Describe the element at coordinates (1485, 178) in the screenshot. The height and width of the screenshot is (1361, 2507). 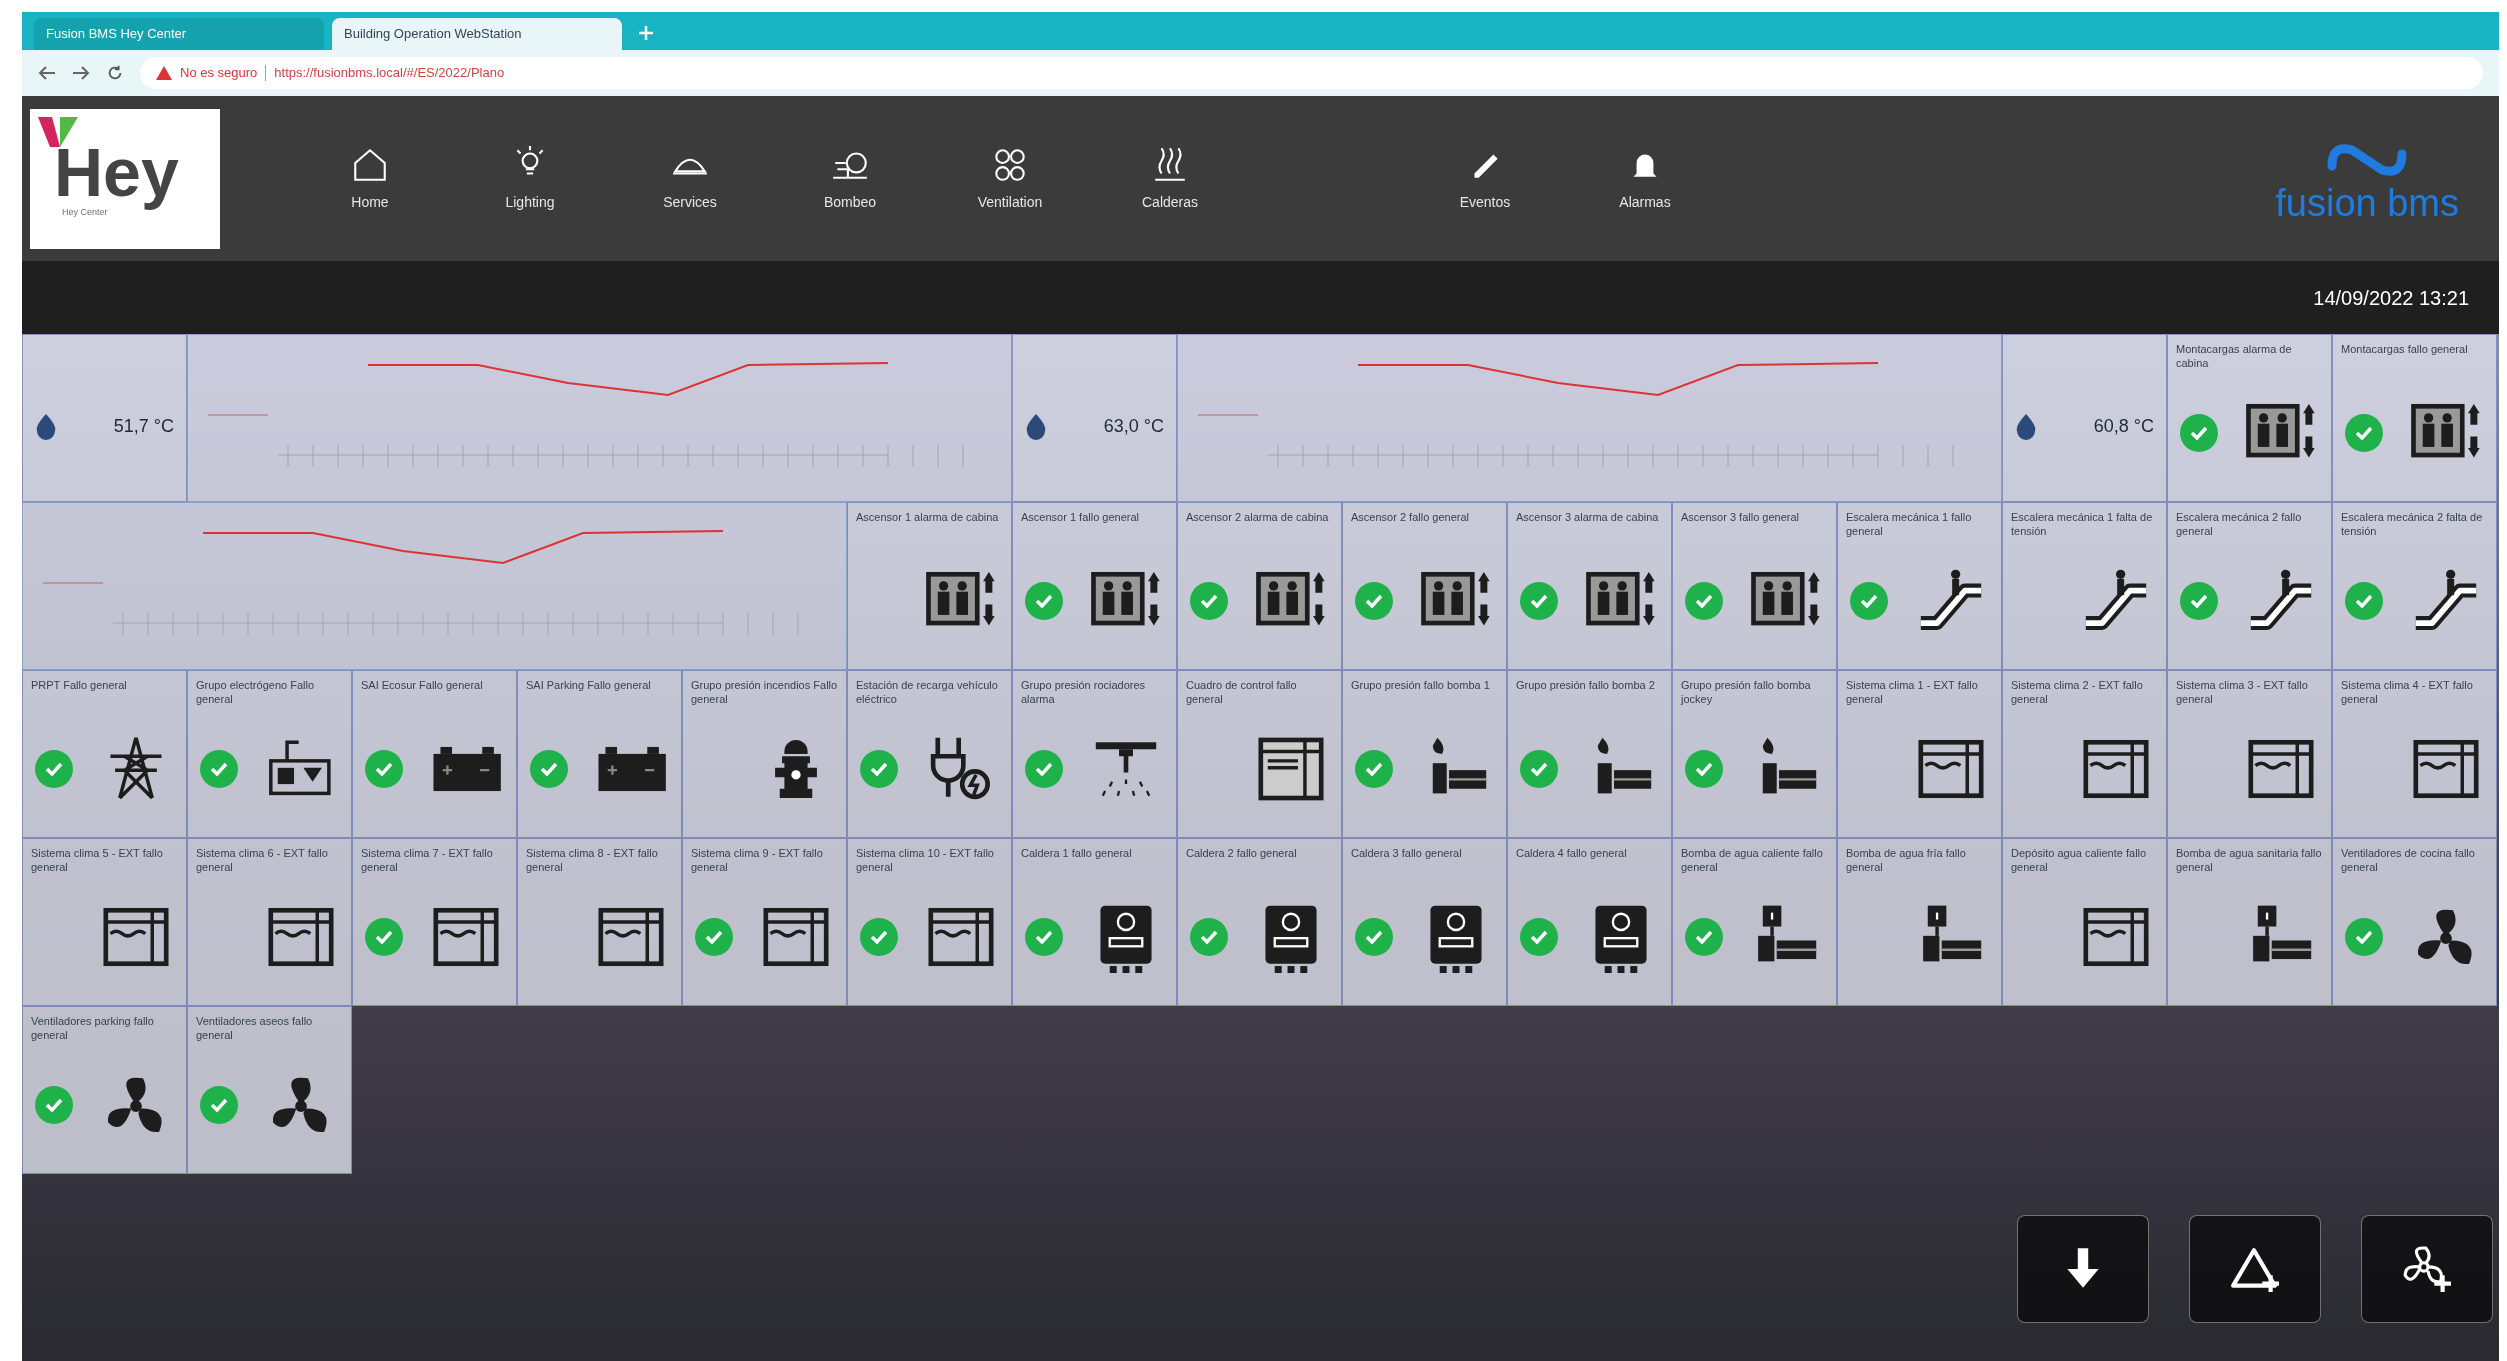
I see `nav-button: Eventos` at that location.